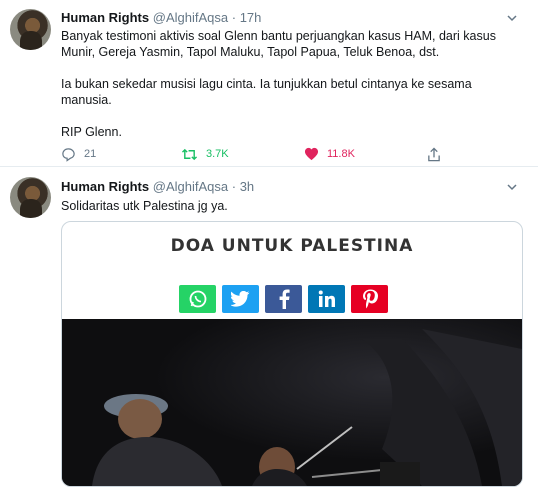 Image resolution: width=538 pixels, height=487 pixels. I want to click on reply-icon, so click(68, 154).